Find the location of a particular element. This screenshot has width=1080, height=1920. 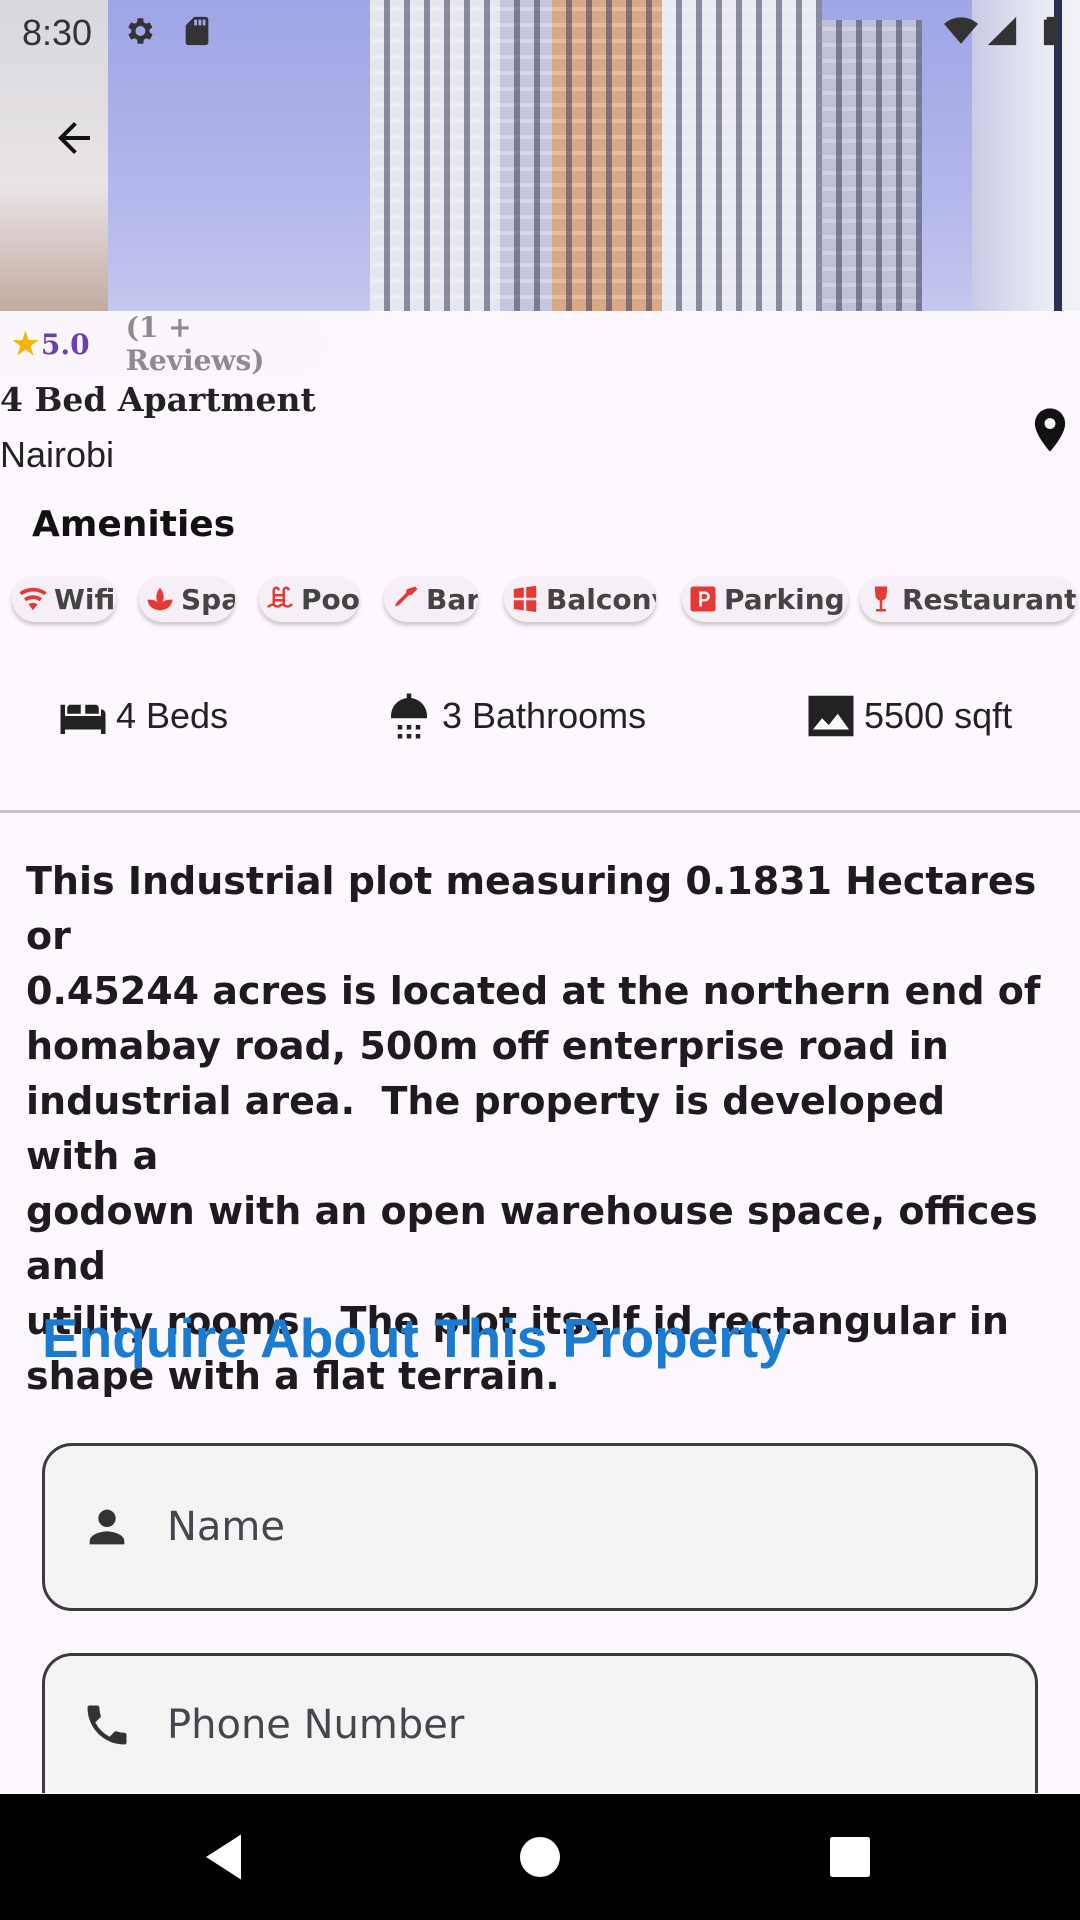

spa-icon is located at coordinates (160, 599).